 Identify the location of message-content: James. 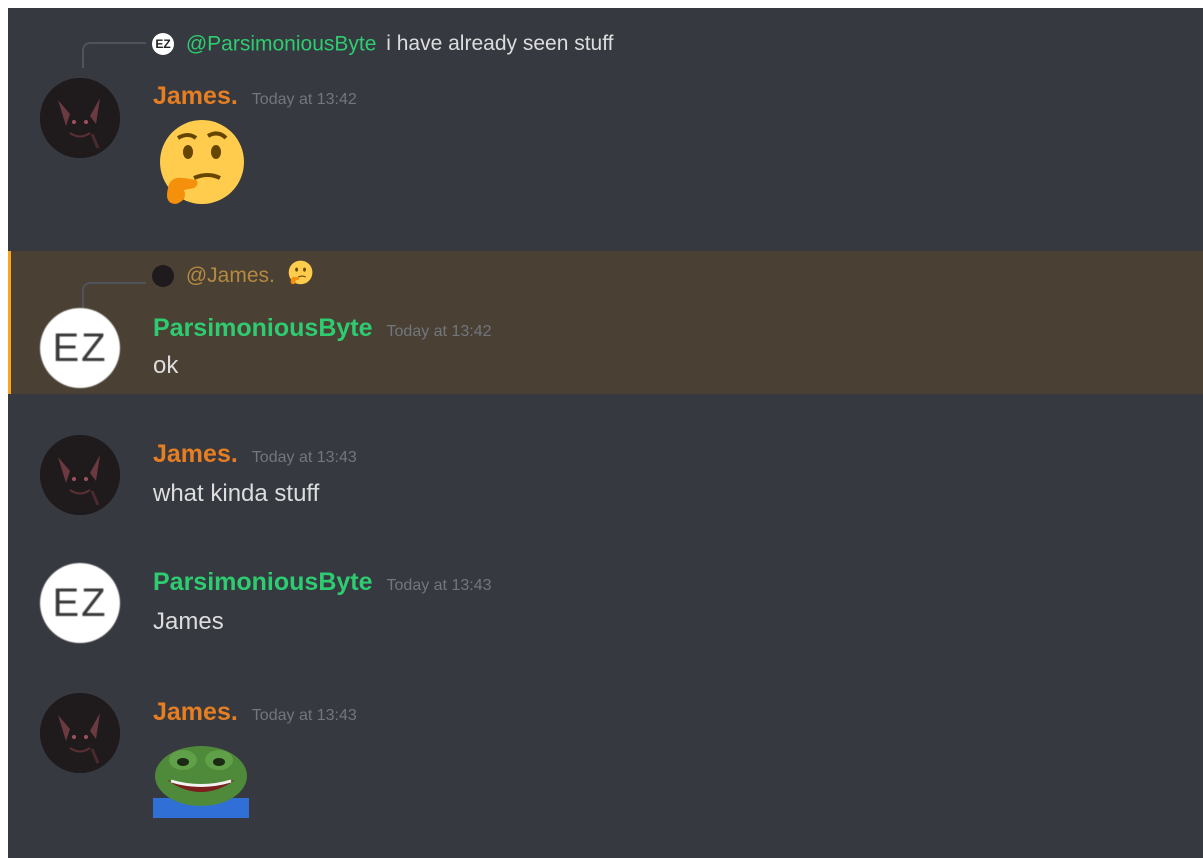
(188, 621).